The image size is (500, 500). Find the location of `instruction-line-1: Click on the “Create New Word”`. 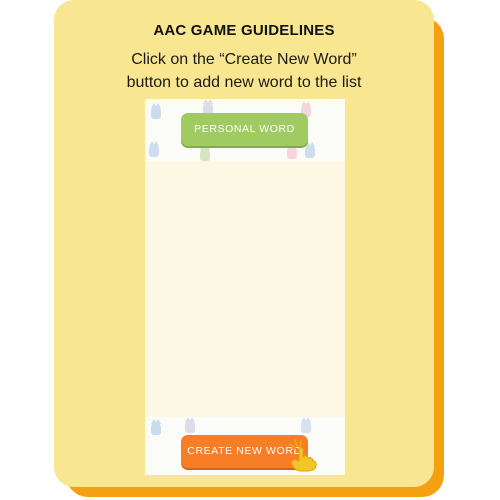

instruction-line-1: Click on the “Create New Word” is located at coordinates (244, 59).